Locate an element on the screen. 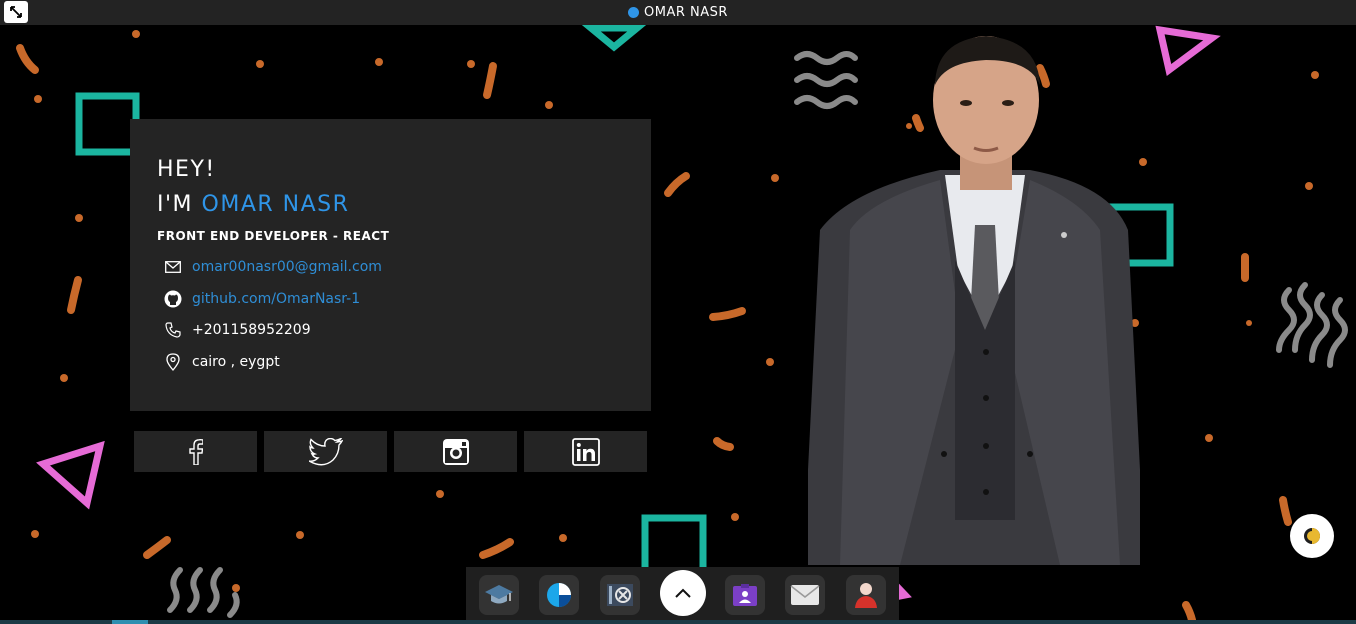 The height and width of the screenshot is (624, 1356). dock-skills-button is located at coordinates (559, 595).